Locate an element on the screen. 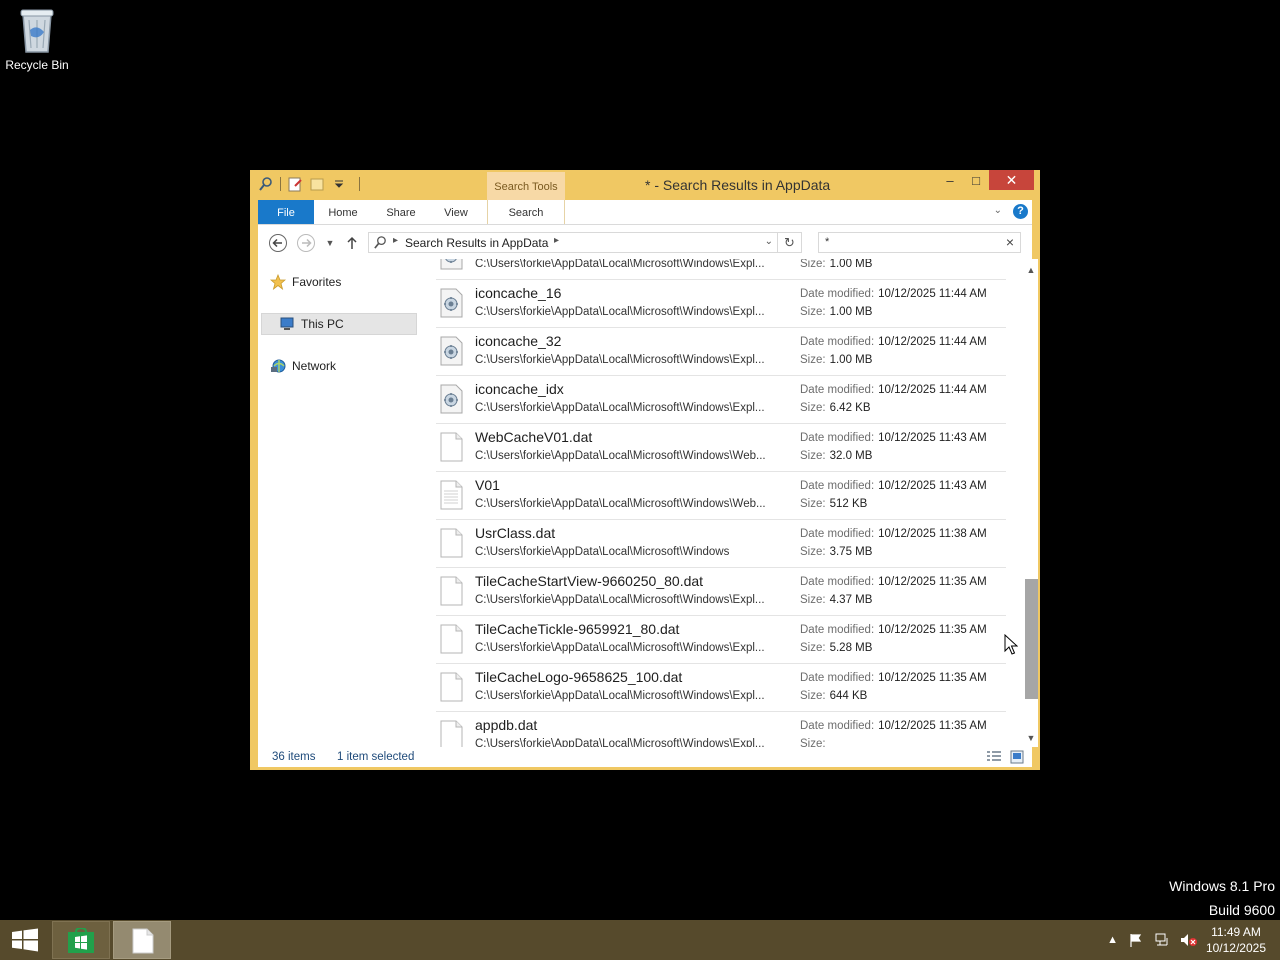 The image size is (1280, 960). tab-home: Home is located at coordinates (343, 212).